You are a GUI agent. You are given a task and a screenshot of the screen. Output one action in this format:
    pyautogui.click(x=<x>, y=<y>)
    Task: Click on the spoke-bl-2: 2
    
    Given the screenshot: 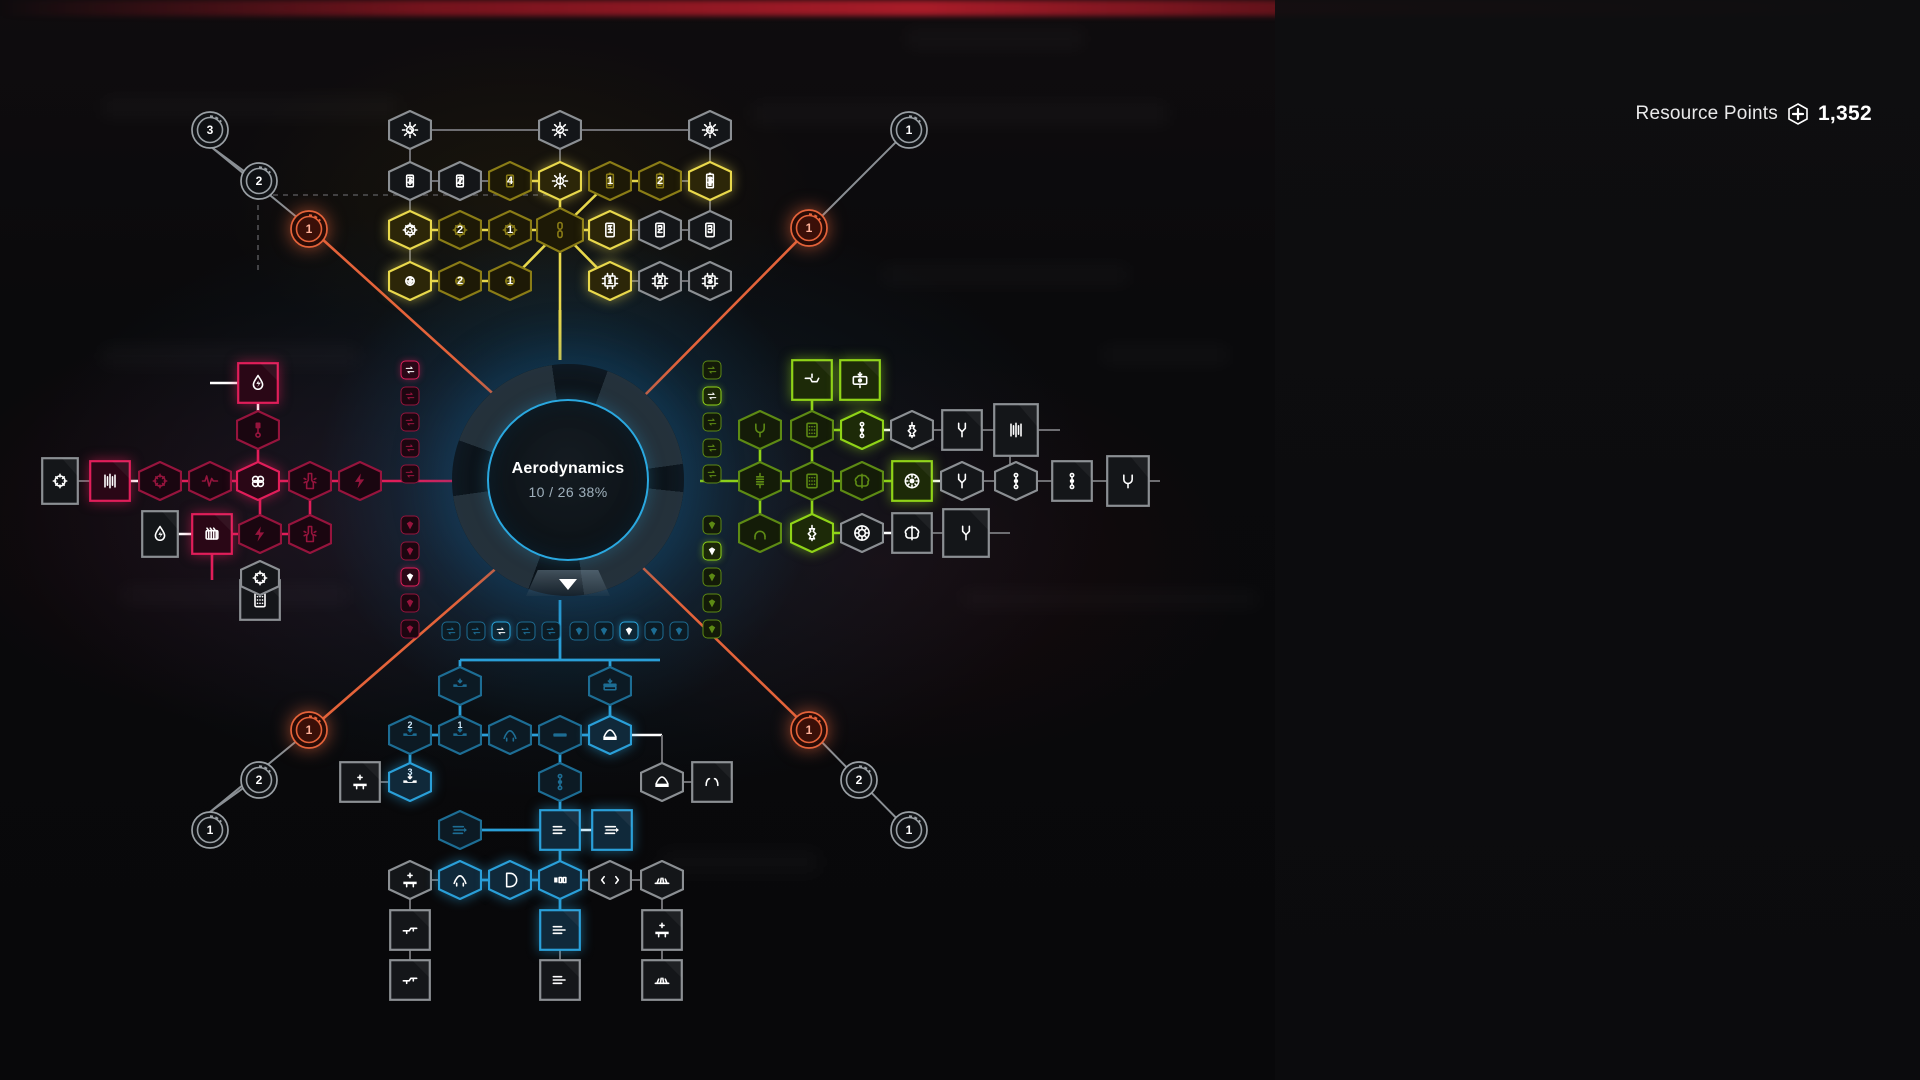 What is the action you would take?
    pyautogui.click(x=259, y=780)
    